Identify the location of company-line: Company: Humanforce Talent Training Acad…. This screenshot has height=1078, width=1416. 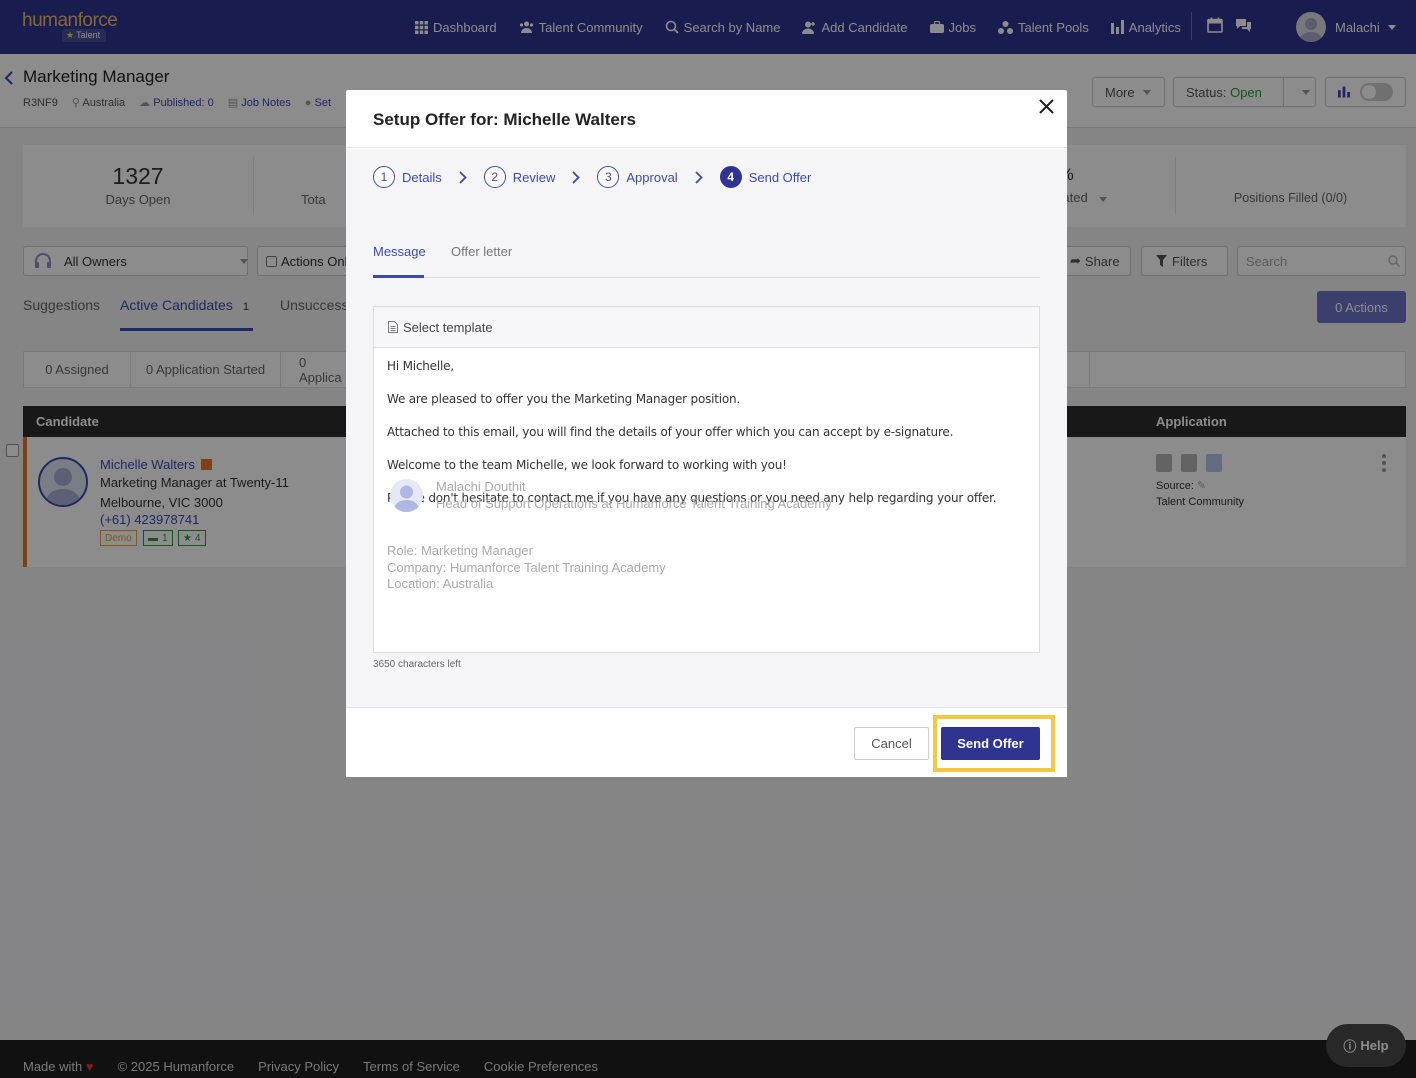
(526, 567).